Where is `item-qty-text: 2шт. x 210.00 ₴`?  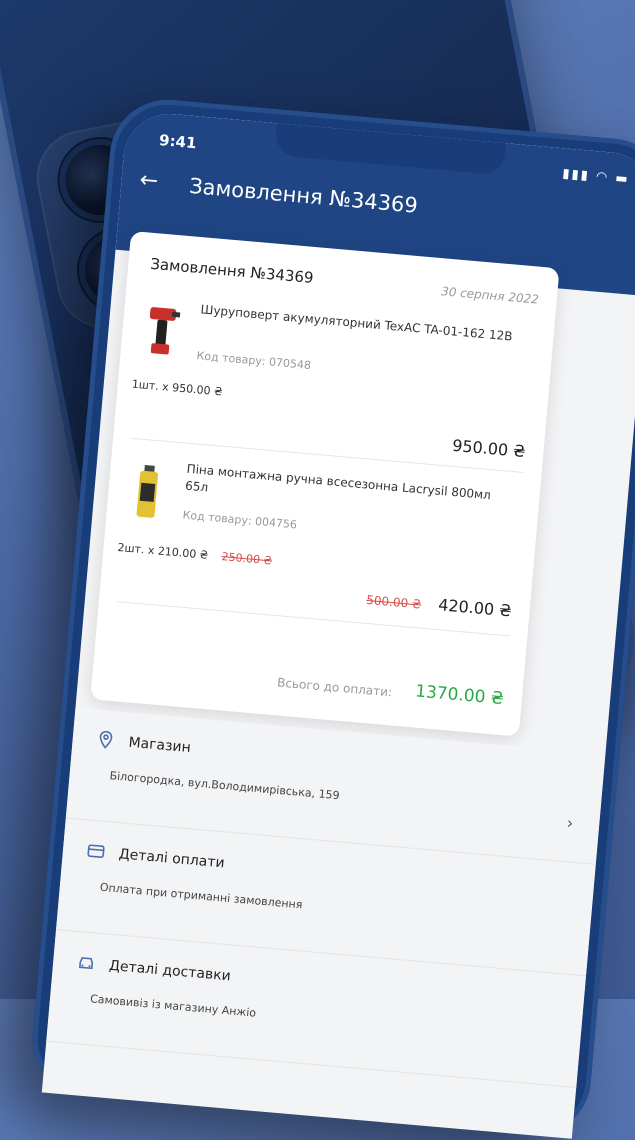 item-qty-text: 2шт. x 210.00 ₴ is located at coordinates (163, 551).